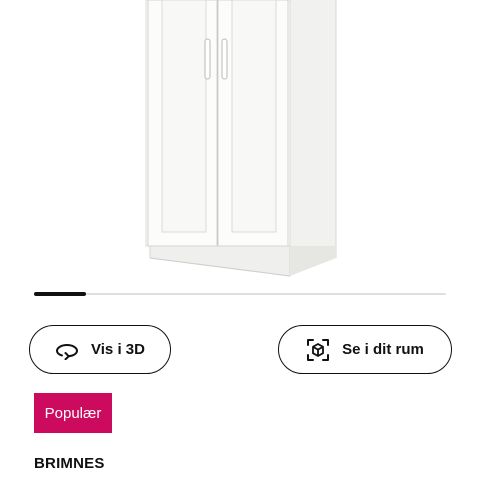 This screenshot has height=480, width=480. Describe the element at coordinates (383, 349) in the screenshot. I see `see-in-your-room-label: Se i dit rum` at that location.